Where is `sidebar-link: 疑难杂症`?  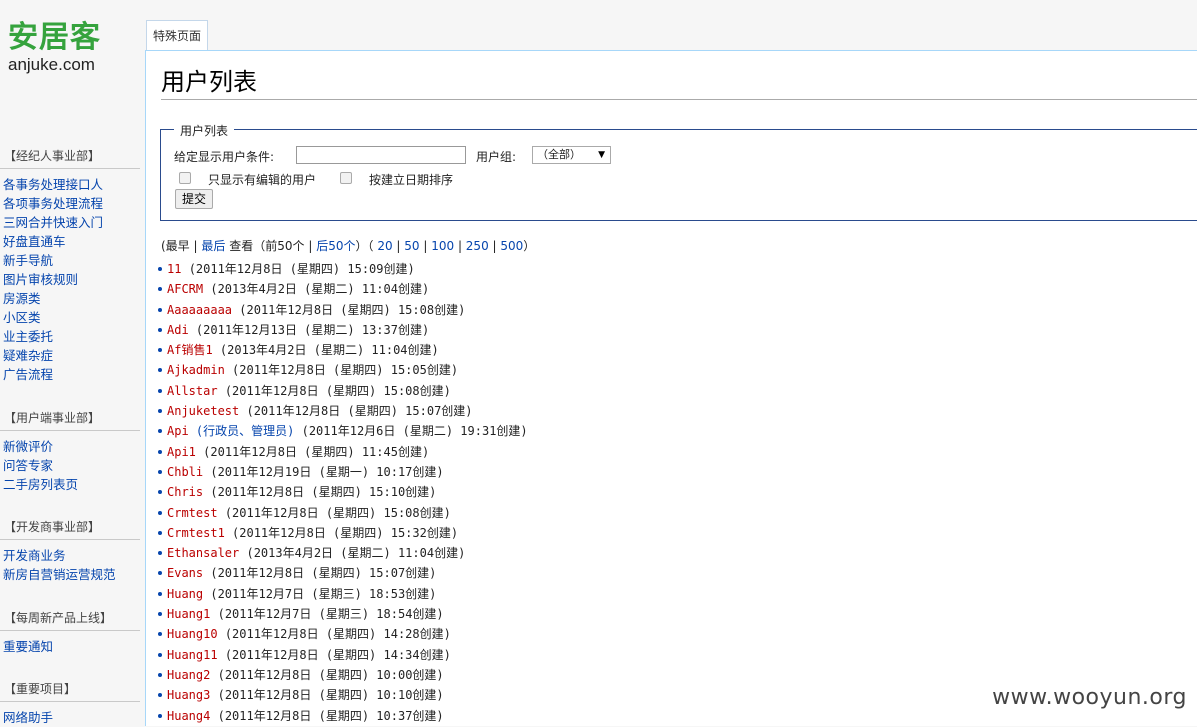 sidebar-link: 疑难杂症 is located at coordinates (71, 355).